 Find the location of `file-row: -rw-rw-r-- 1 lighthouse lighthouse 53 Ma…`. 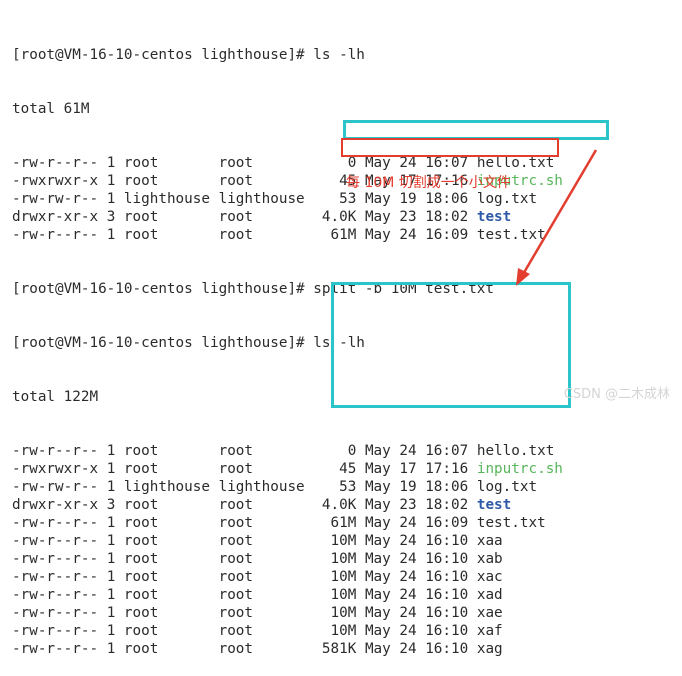

file-row: -rw-rw-r-- 1 lighthouse lighthouse 53 Ma… is located at coordinates (287, 487).